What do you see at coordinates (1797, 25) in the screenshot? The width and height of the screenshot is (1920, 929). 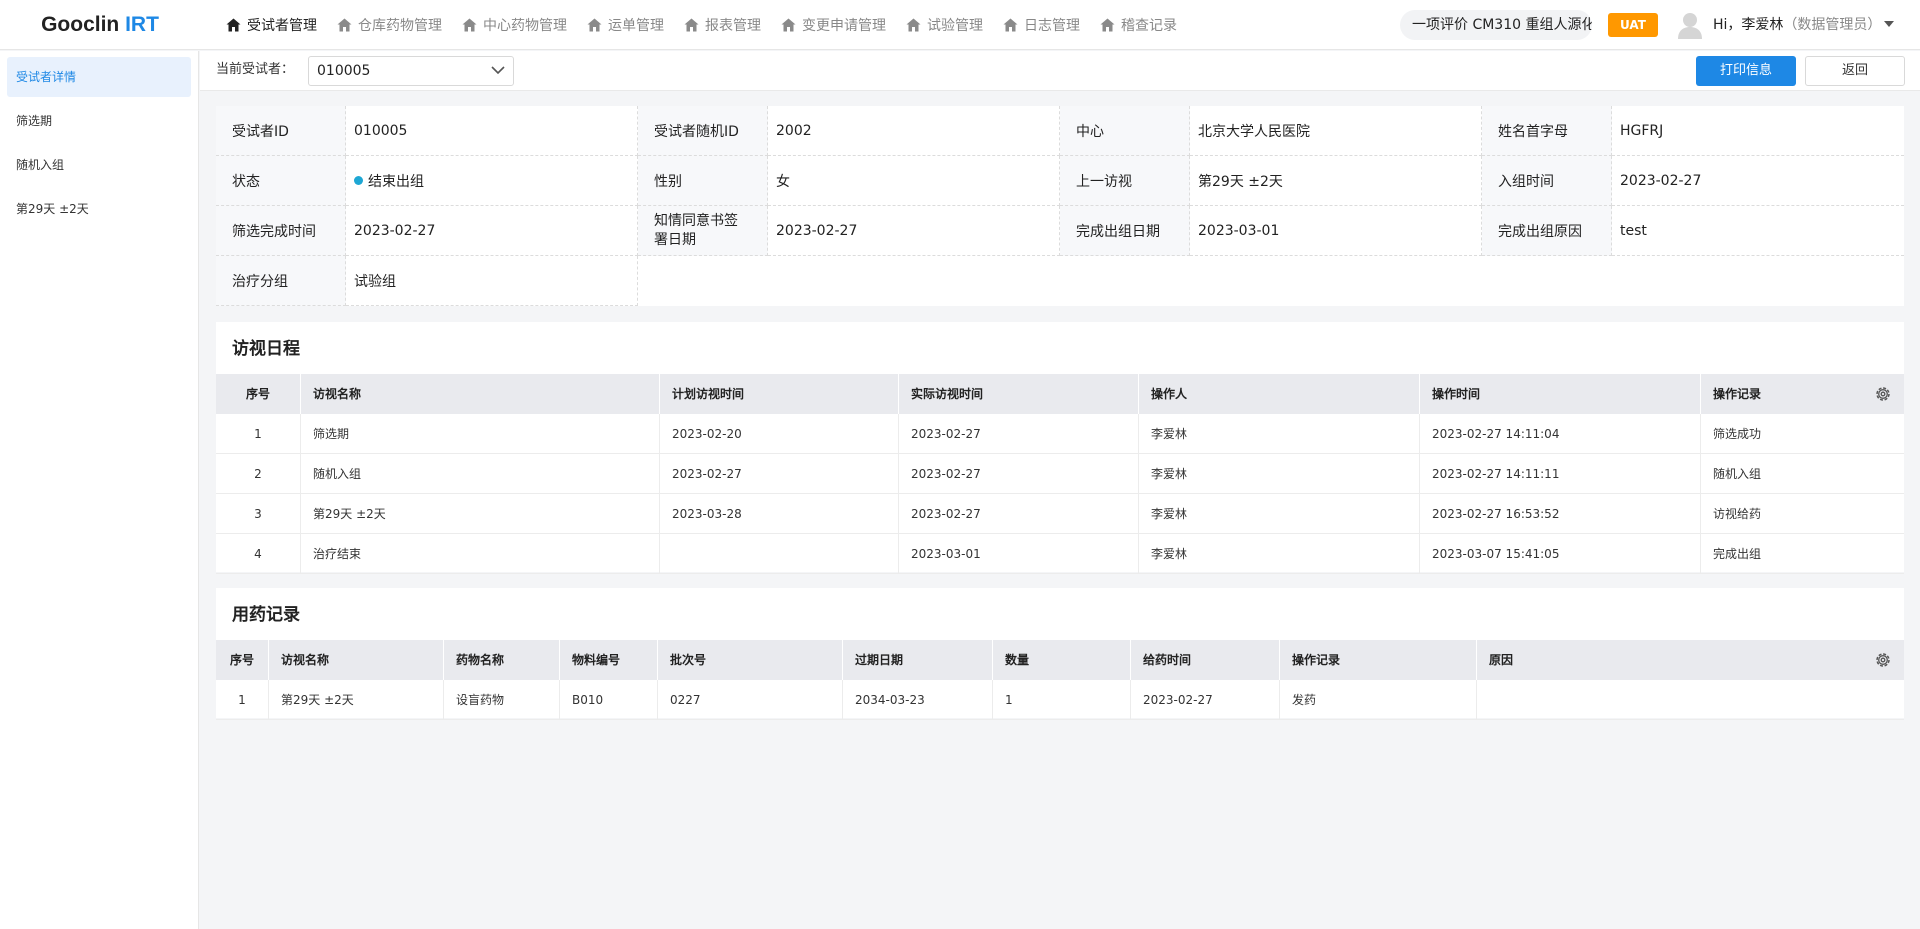 I see `user-menu: Hi，李爱林（数据管理员）` at bounding box center [1797, 25].